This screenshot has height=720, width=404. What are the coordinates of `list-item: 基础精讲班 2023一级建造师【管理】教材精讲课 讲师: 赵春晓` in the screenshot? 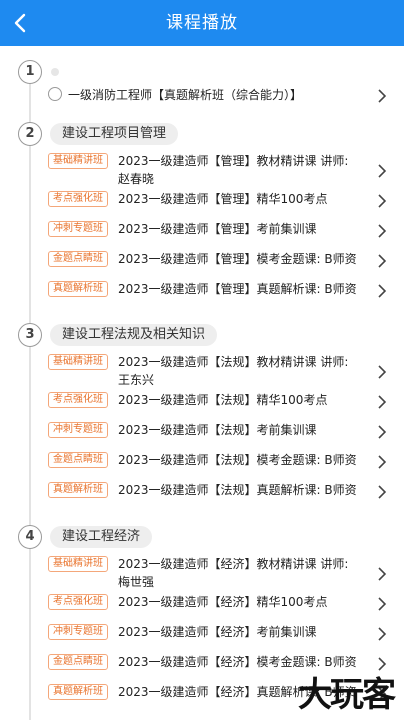 It's located at (219, 170).